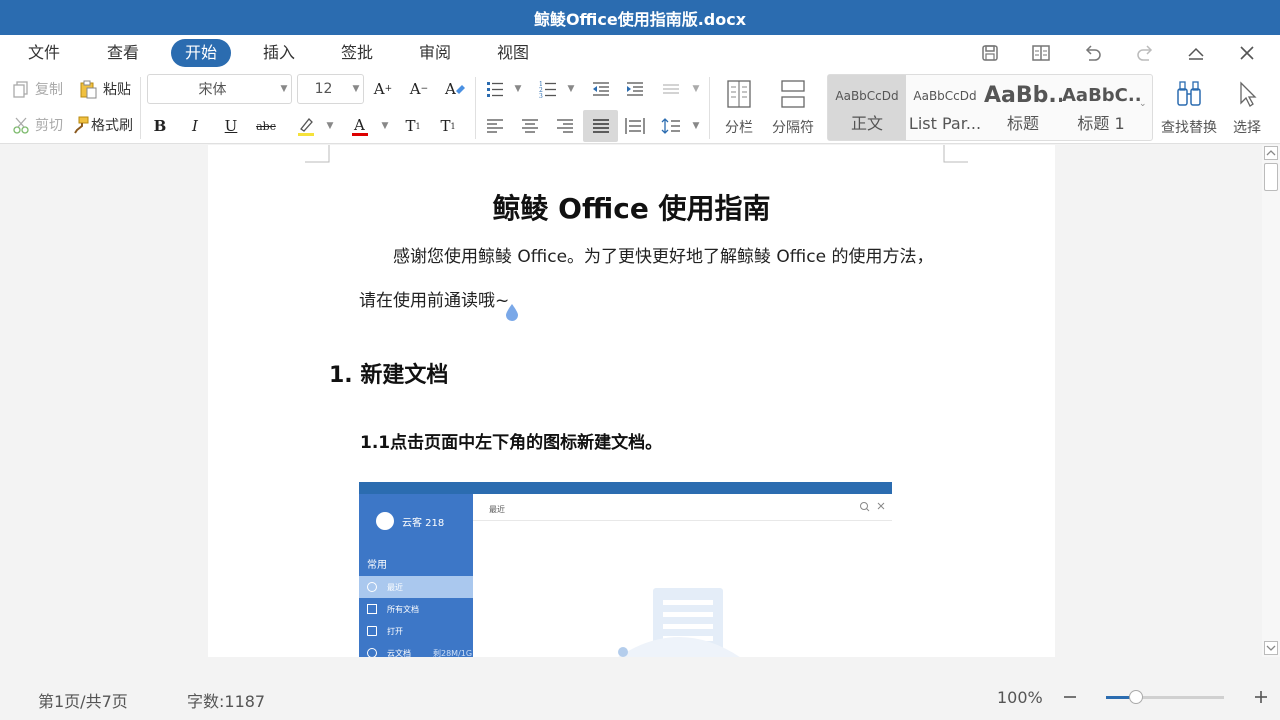 Image resolution: width=1280 pixels, height=720 pixels. I want to click on tab-insert: 插入, so click(279, 53).